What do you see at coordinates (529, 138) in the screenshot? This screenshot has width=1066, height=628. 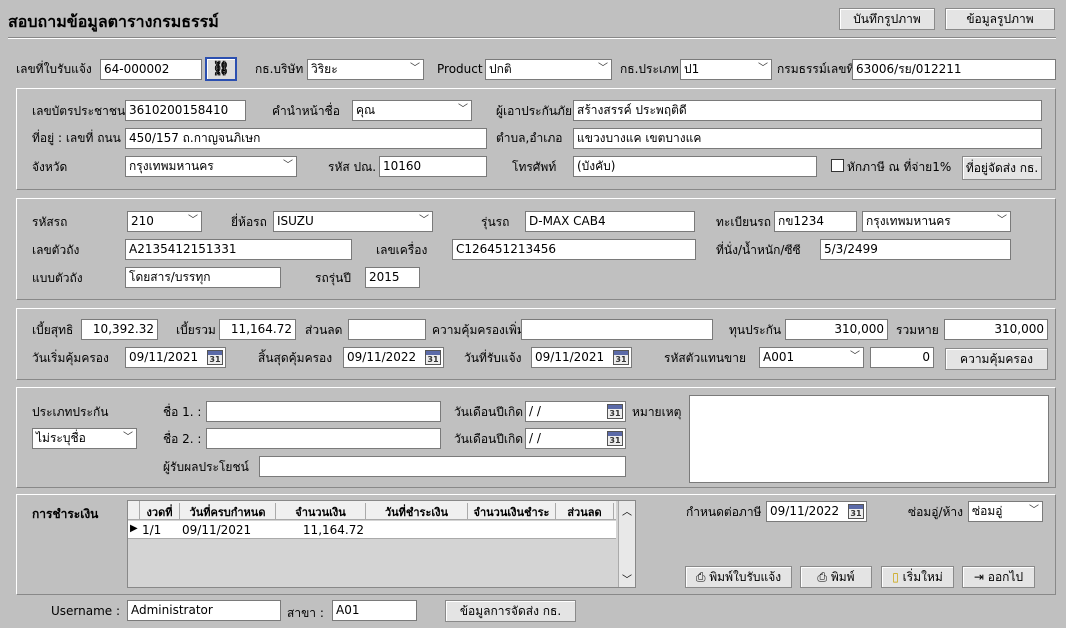 I see `district-label: ตำบล,อำเภอ` at bounding box center [529, 138].